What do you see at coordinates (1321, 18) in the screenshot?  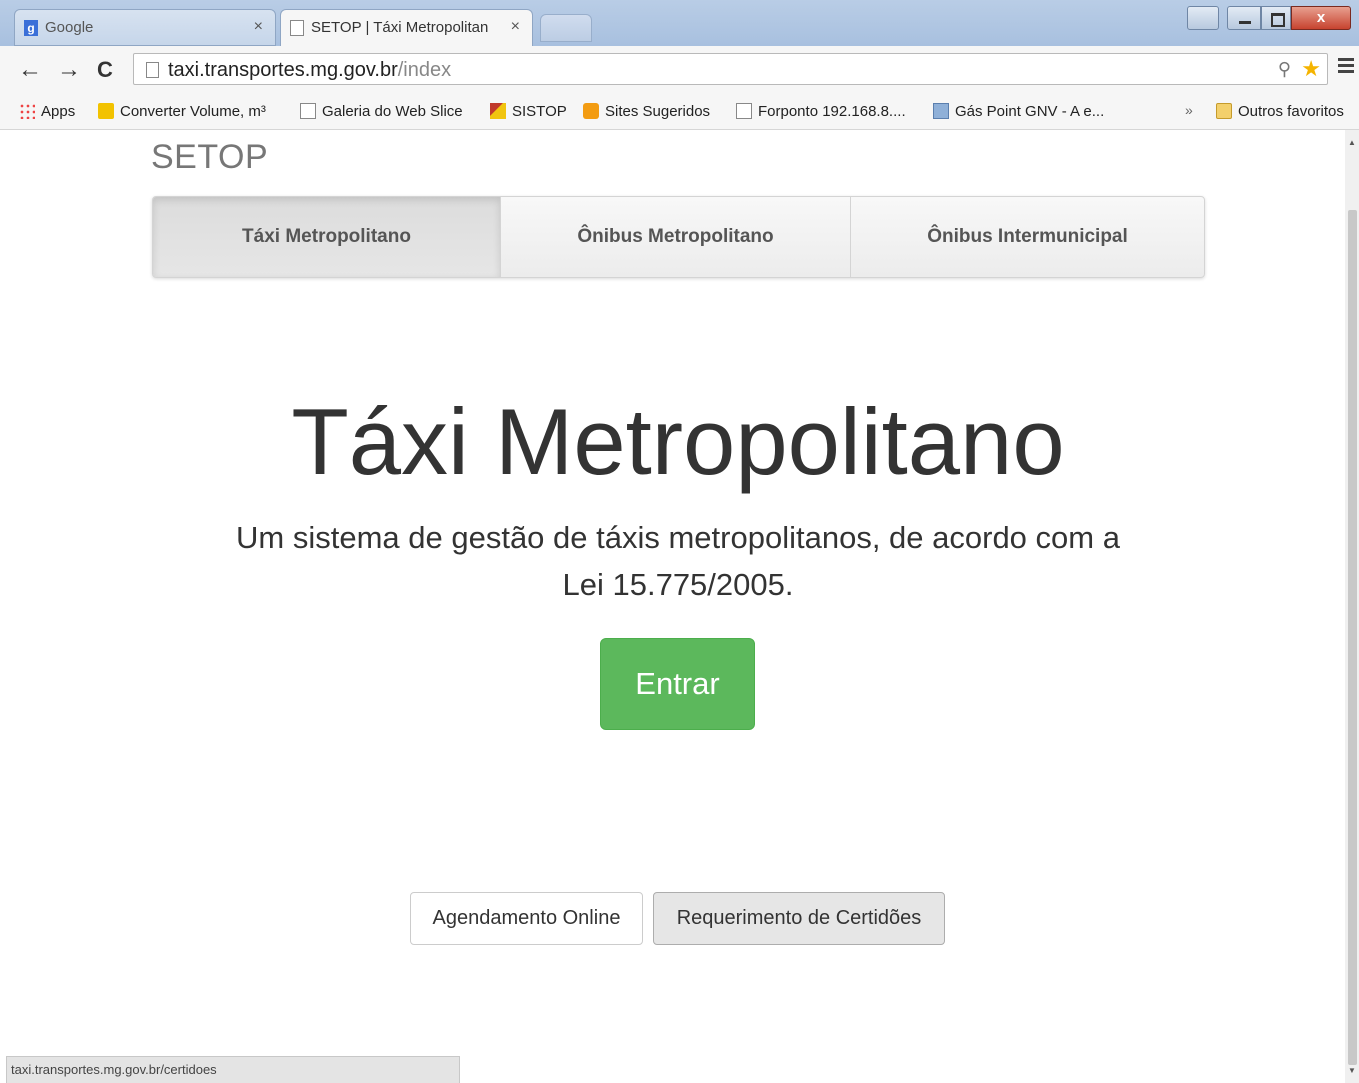 I see `window-close-button: x` at bounding box center [1321, 18].